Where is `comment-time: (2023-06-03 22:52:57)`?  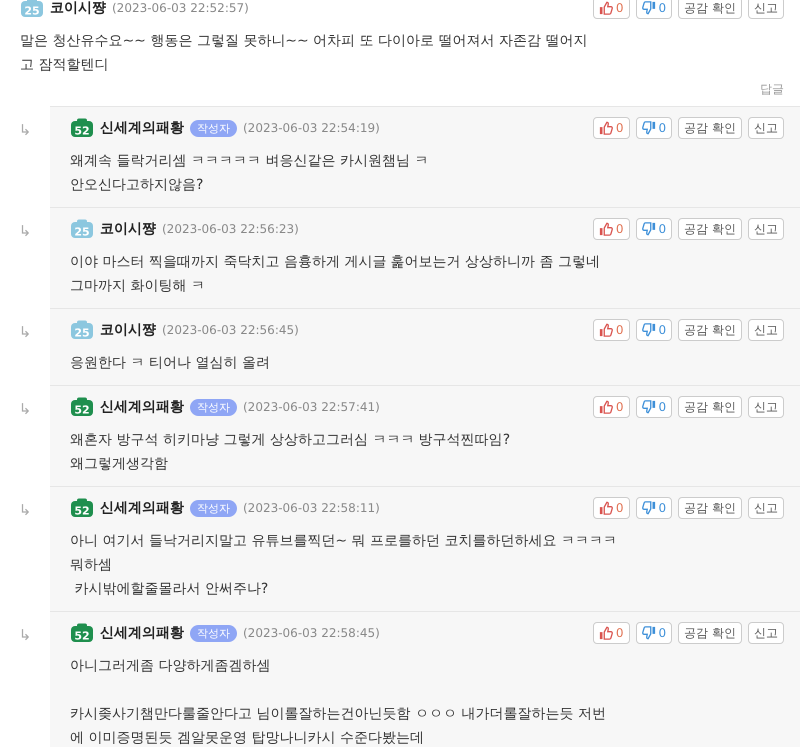
comment-time: (2023-06-03 22:52:57) is located at coordinates (180, 8).